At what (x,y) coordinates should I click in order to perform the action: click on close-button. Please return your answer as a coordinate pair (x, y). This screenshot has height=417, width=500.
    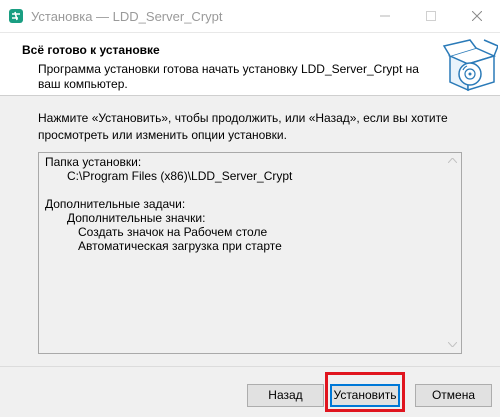
    Looking at the image, I should click on (477, 16).